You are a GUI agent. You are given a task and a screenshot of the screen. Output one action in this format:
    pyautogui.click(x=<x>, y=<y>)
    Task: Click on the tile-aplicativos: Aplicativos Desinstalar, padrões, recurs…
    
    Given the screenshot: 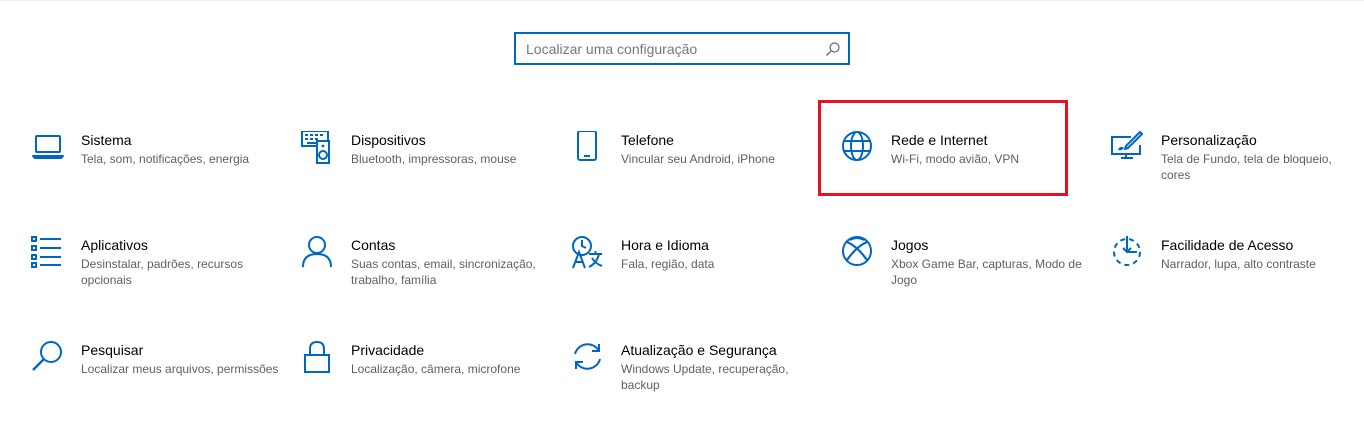 What is the action you would take?
    pyautogui.click(x=156, y=276)
    